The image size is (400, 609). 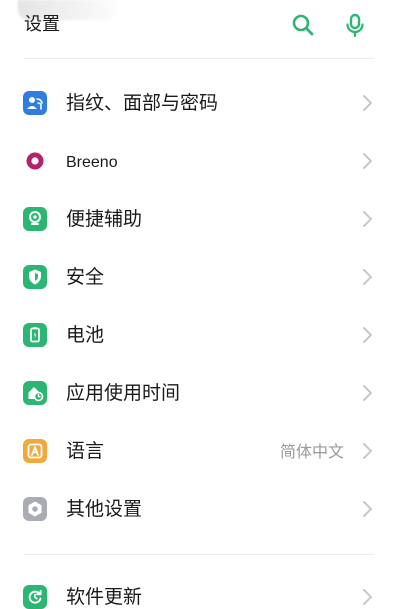 I want to click on settings-item-label: 应用使用时间, so click(x=123, y=393).